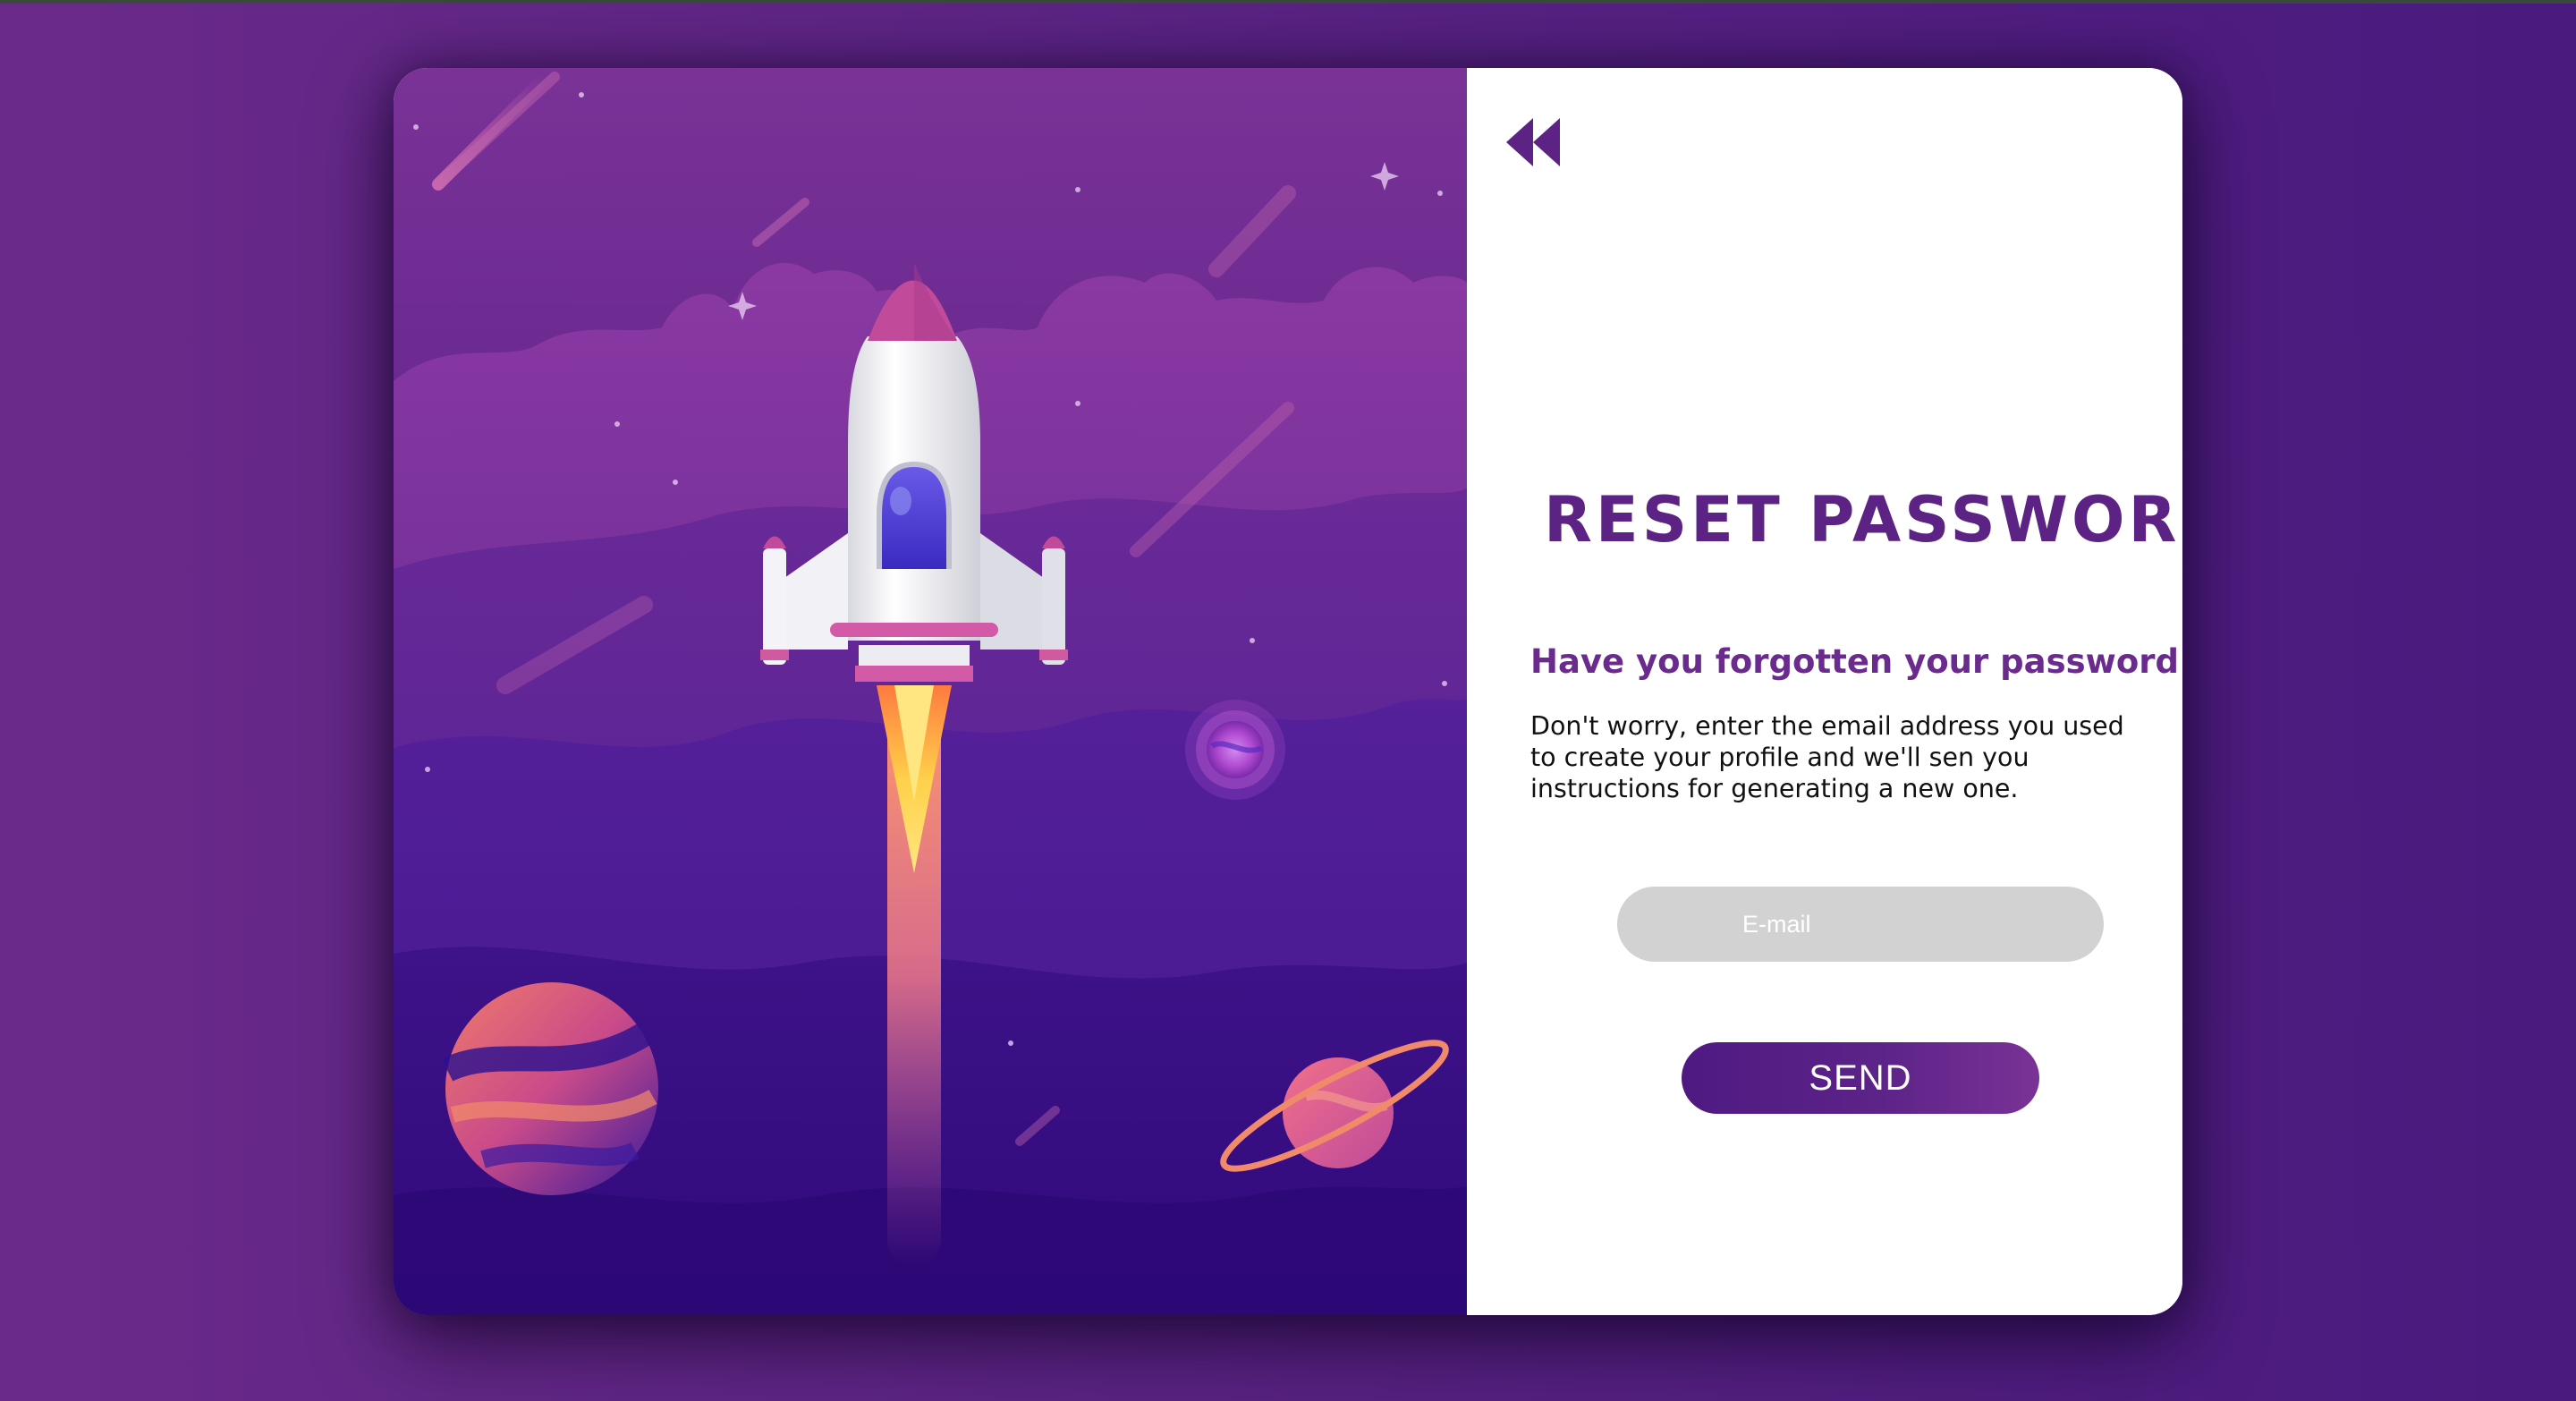 The height and width of the screenshot is (1401, 2576). I want to click on email-input, so click(1860, 924).